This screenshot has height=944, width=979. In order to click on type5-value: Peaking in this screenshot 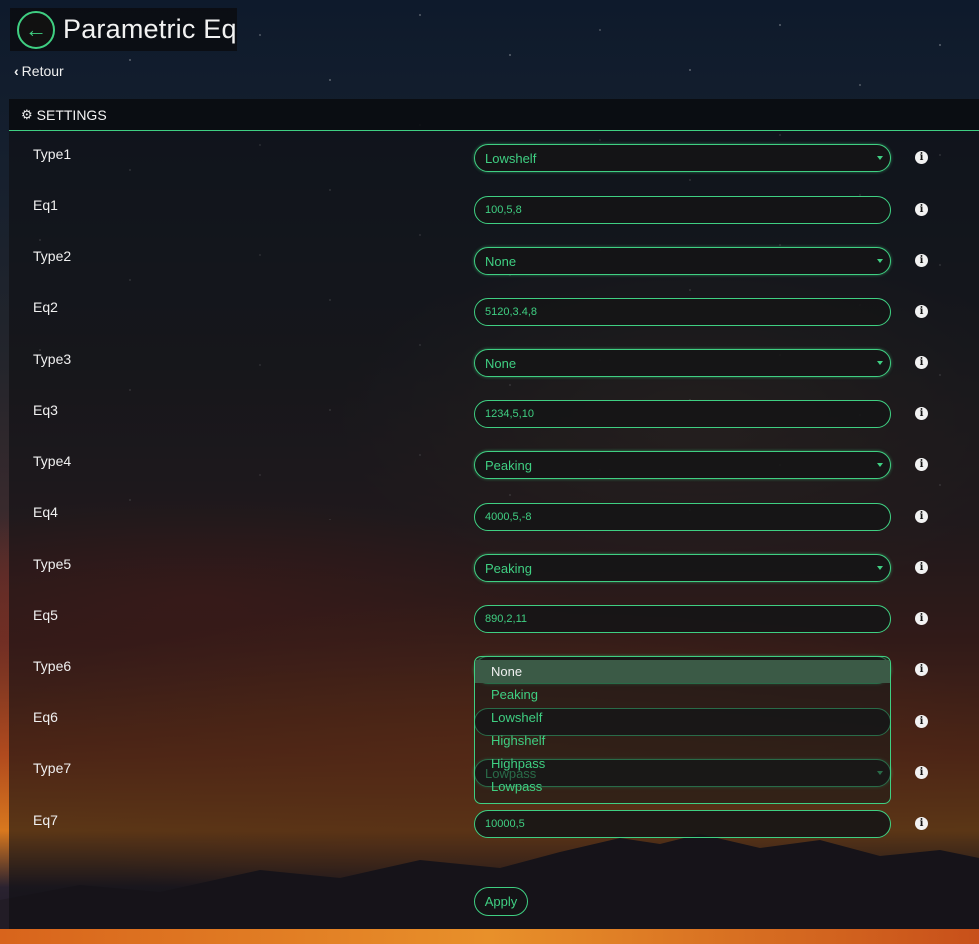, I will do `click(508, 568)`.